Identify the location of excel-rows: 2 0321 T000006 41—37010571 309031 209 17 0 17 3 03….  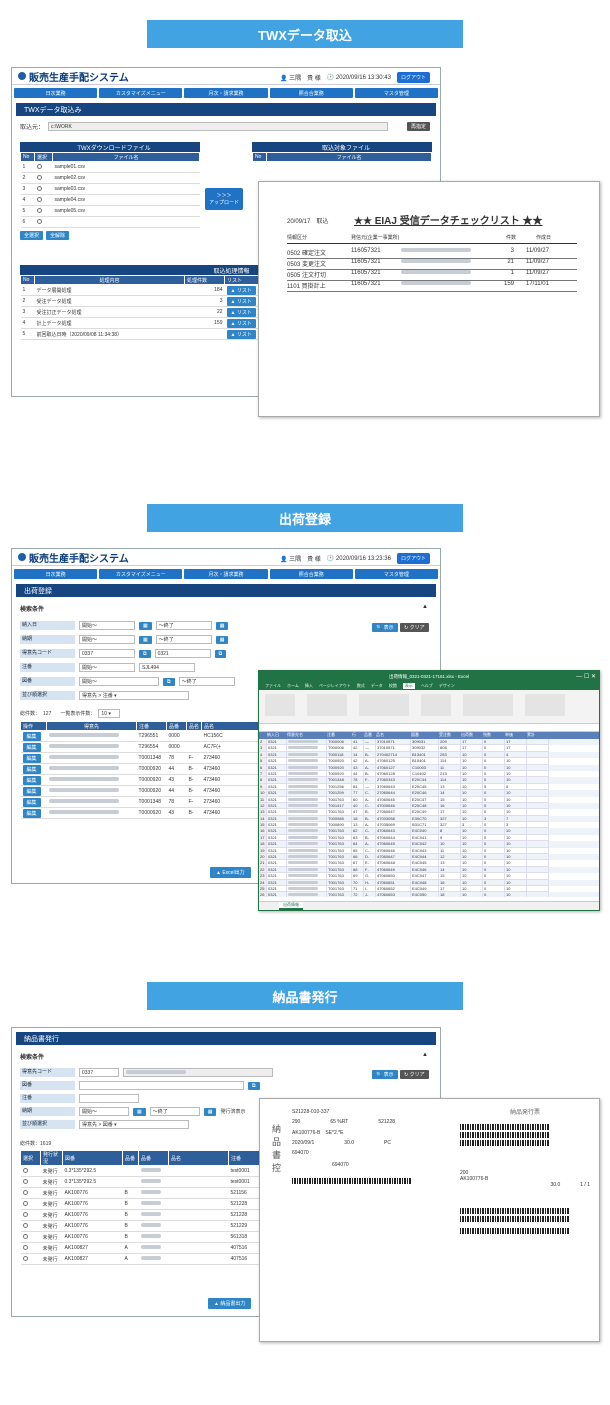
(429, 818).